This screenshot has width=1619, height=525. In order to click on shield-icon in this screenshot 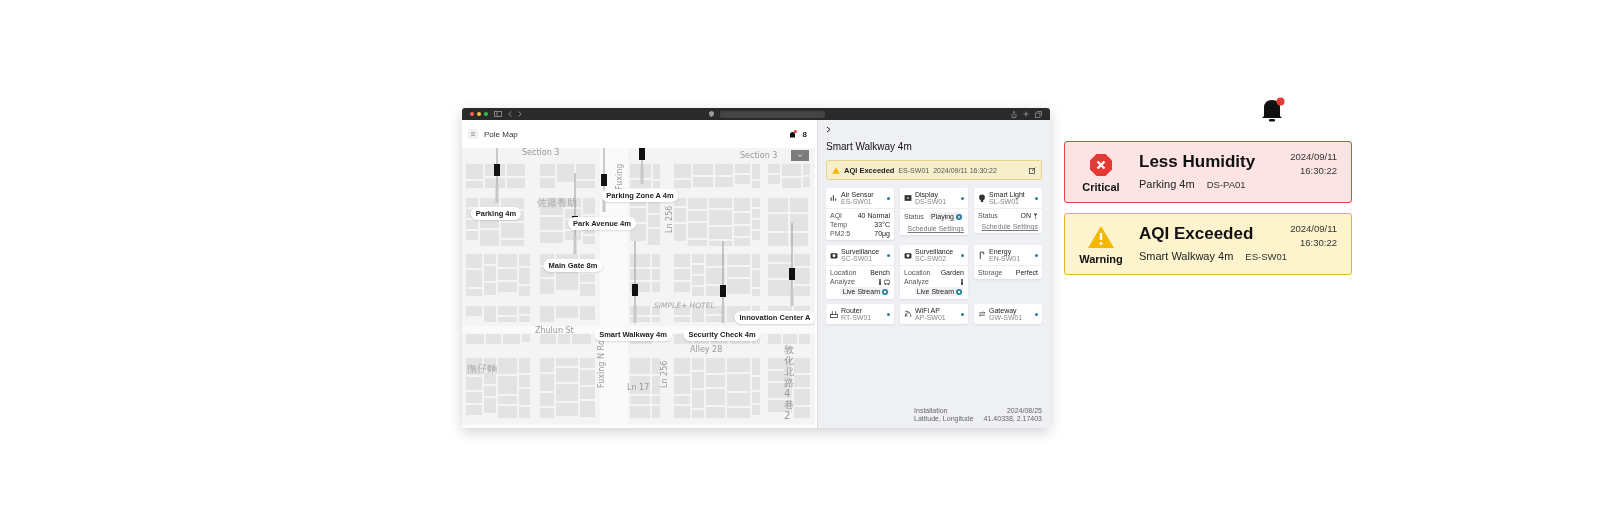, I will do `click(711, 114)`.